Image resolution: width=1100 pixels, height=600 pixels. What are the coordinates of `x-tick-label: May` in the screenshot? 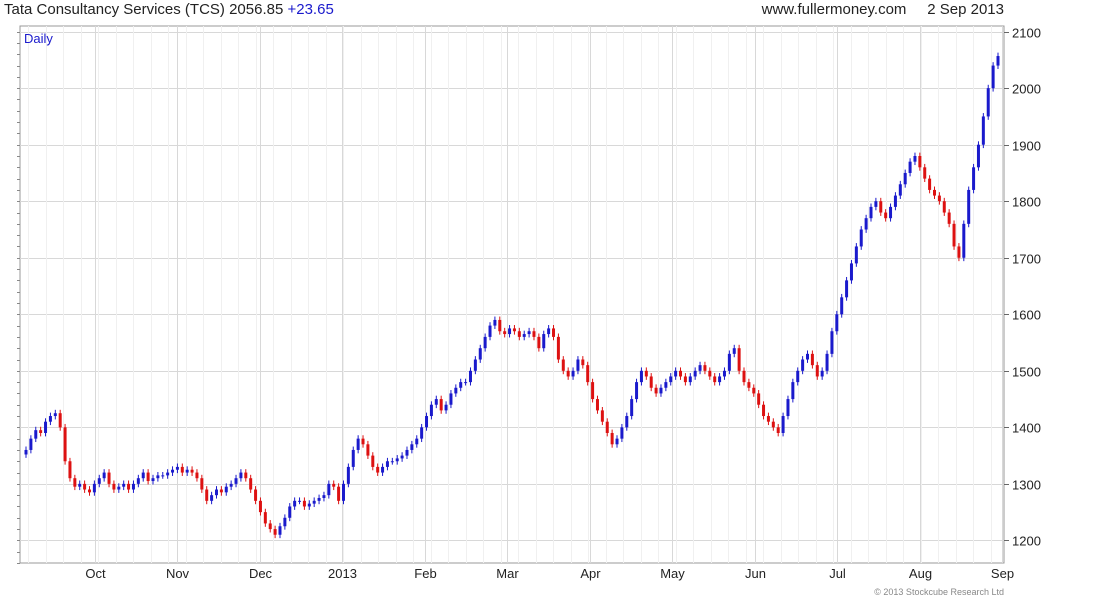 It's located at (672, 573).